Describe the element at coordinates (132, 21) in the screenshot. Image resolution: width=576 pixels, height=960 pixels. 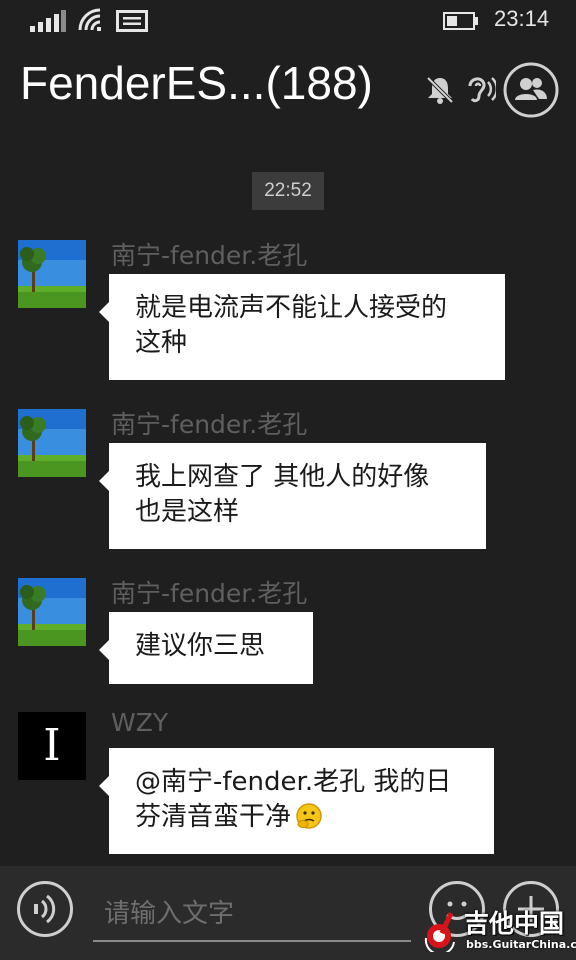
I see `message-icon` at that location.